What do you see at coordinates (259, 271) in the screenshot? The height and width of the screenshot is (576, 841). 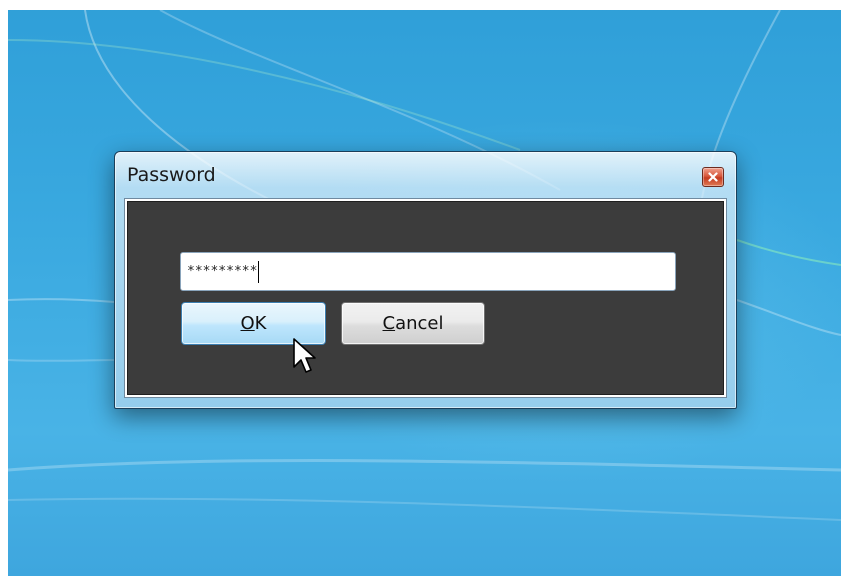 I see `text-caret` at bounding box center [259, 271].